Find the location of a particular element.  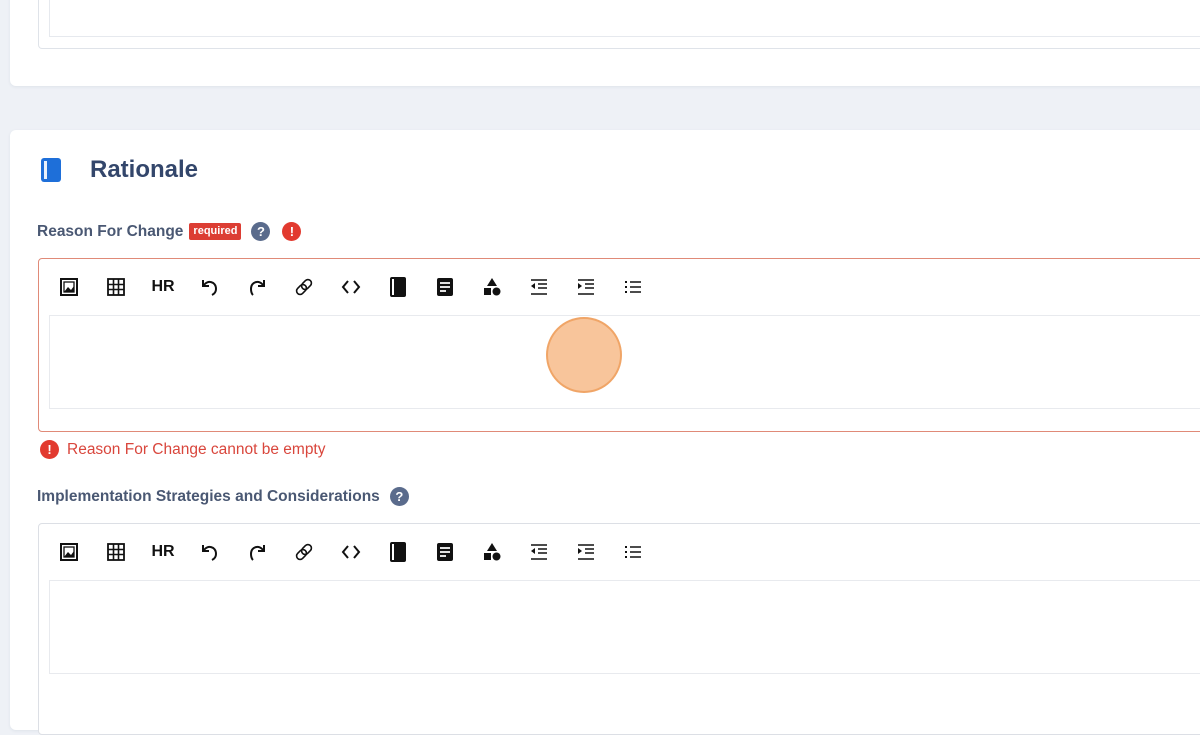

previous-editor-box is located at coordinates (619, 24).